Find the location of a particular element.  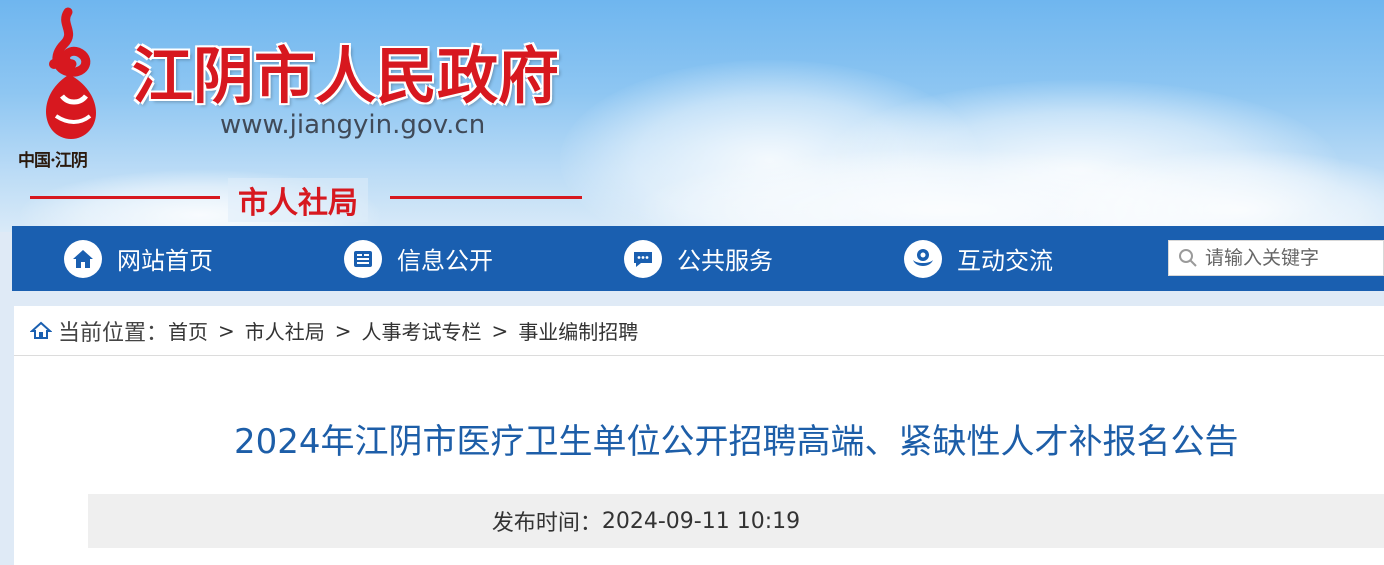

article-meta-bar: 发布时间： 2024-09-11 10:19 is located at coordinates (736, 521).